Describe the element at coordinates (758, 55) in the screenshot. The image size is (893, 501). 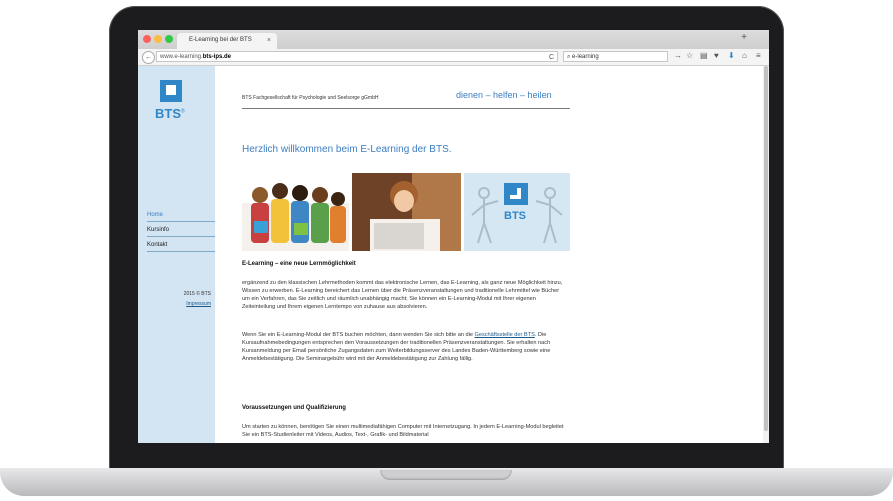
I see `menu-icon: ≡` at that location.